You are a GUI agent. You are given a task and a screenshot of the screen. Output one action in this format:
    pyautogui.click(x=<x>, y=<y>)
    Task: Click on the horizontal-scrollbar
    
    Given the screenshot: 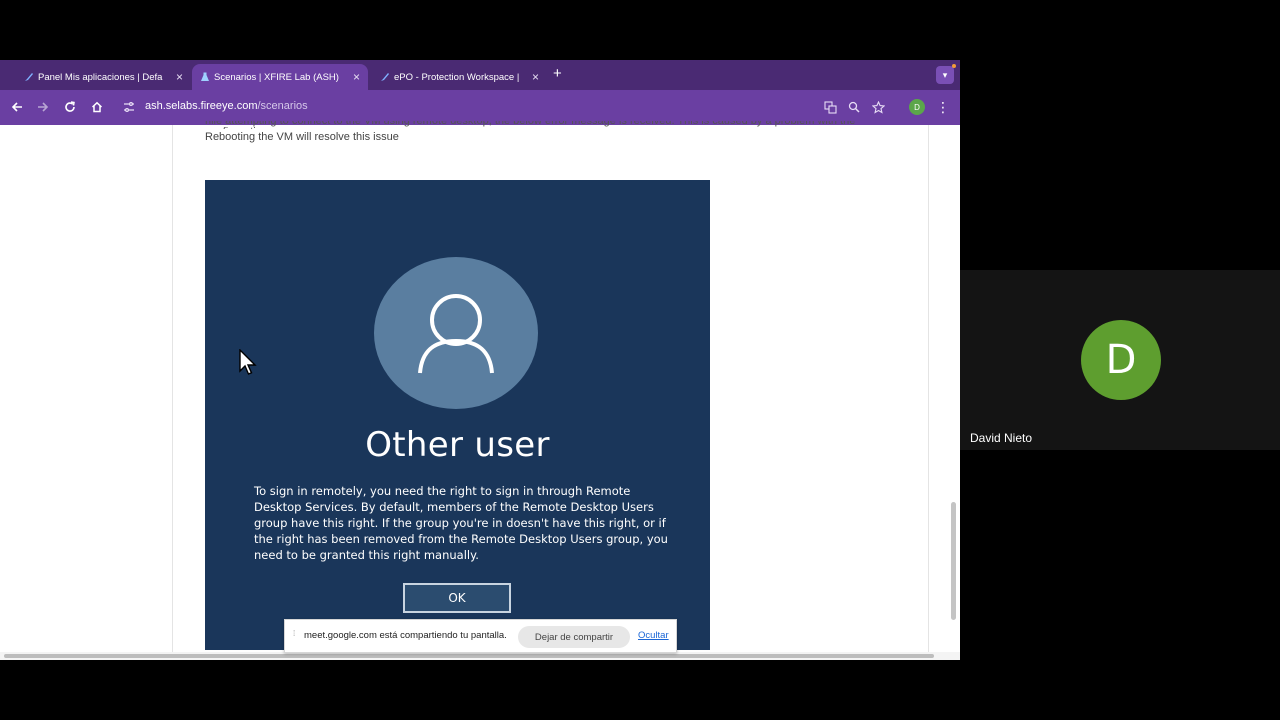 What is the action you would take?
    pyautogui.click(x=480, y=656)
    